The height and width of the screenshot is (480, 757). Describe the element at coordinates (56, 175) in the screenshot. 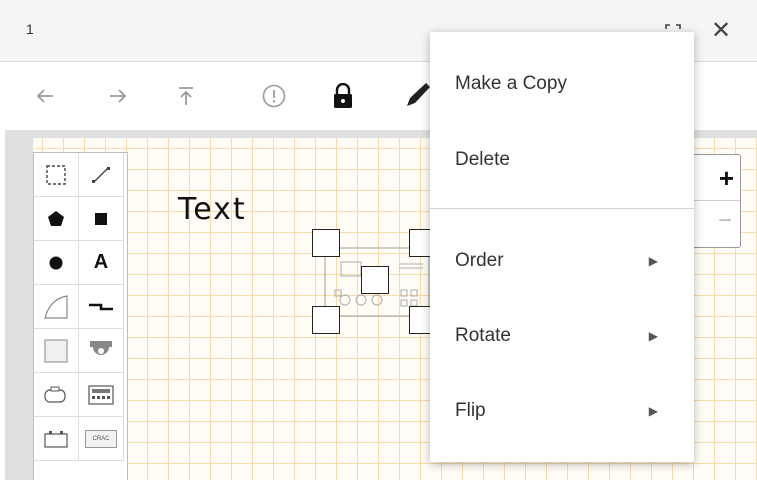

I see `select-rect-icon` at that location.